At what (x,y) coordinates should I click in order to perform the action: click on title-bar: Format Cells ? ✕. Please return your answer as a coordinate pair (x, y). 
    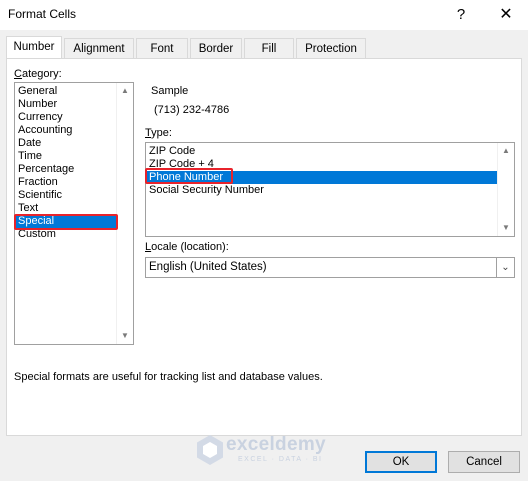
    Looking at the image, I should click on (264, 15).